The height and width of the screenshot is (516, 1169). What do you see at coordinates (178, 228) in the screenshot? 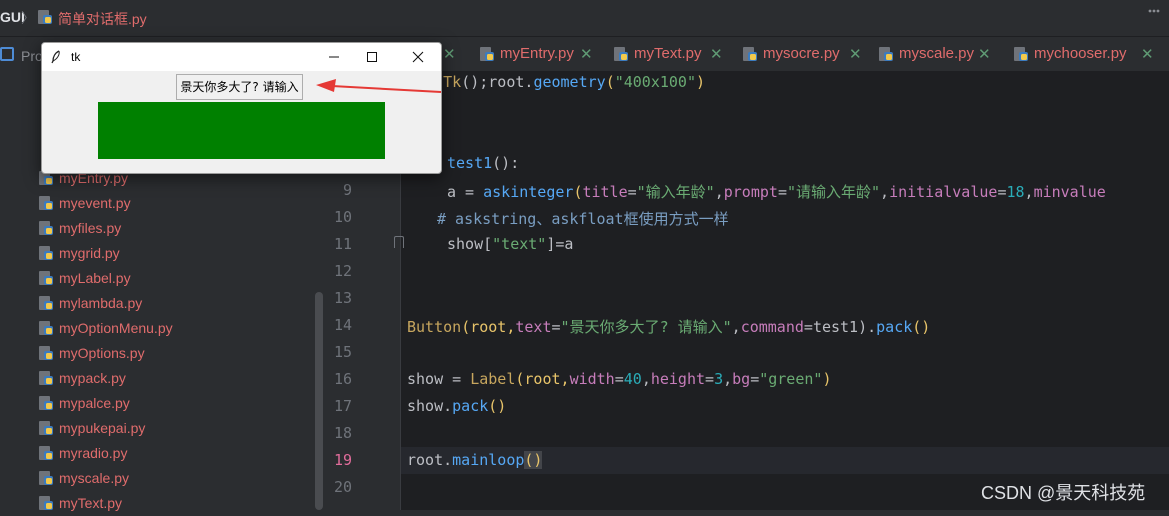
I see `file-item: myfiles.py` at bounding box center [178, 228].